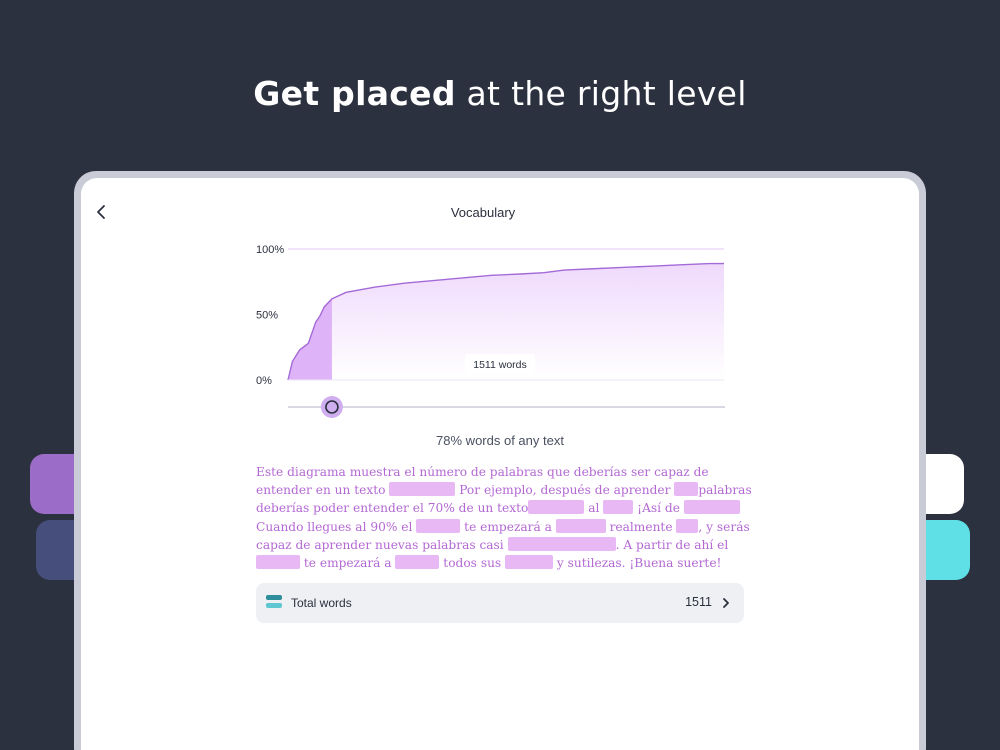  What do you see at coordinates (274, 602) in the screenshot?
I see `stack-icon` at bounding box center [274, 602].